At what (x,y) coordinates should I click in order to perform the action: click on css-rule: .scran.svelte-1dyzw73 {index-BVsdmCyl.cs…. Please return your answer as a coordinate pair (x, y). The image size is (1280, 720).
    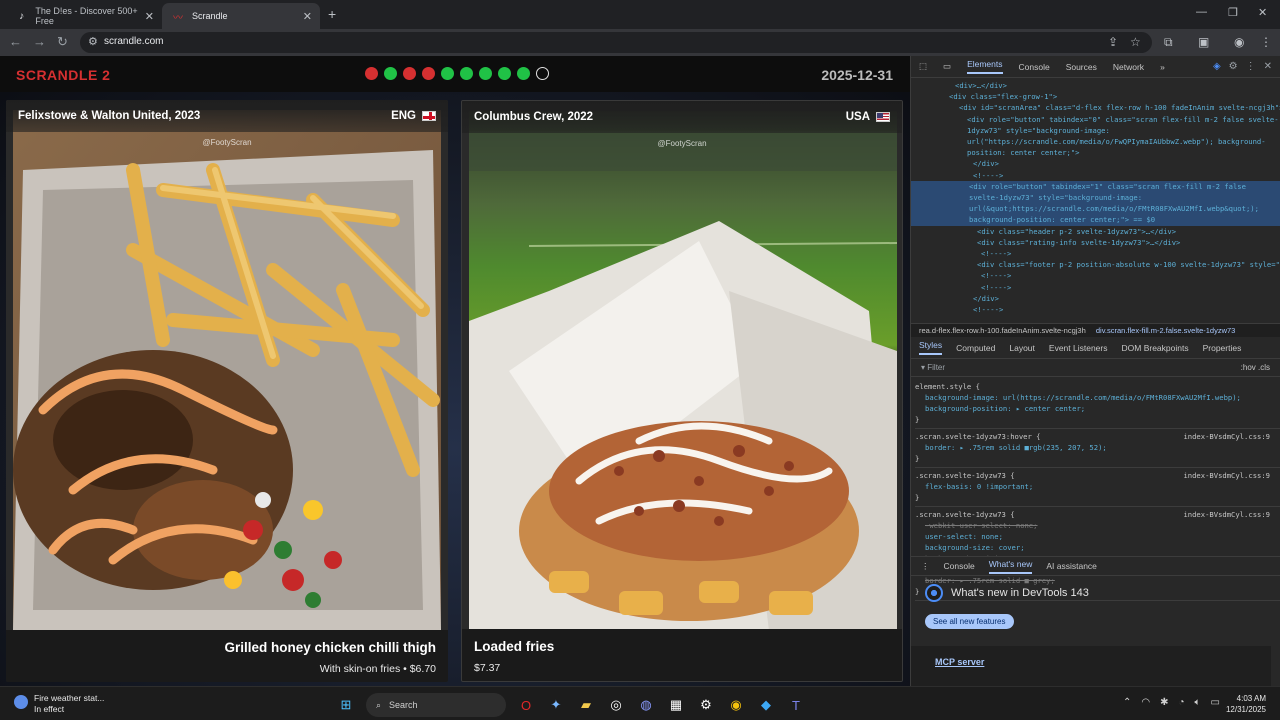
    Looking at the image, I should click on (1097, 487).